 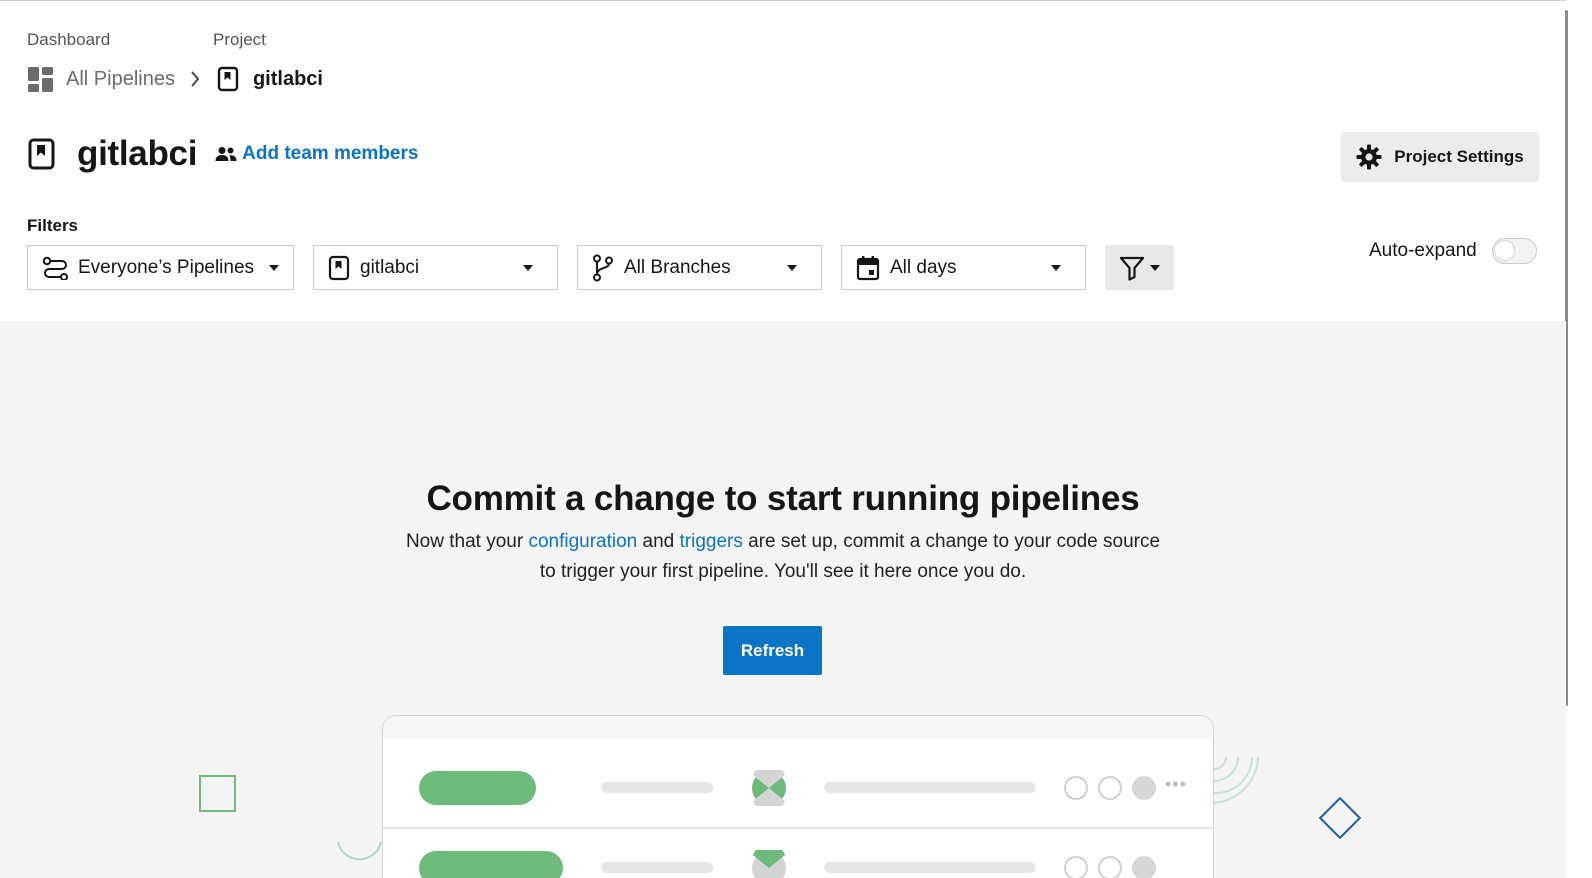 What do you see at coordinates (677, 267) in the screenshot?
I see `branch-filter-value: All Branches` at bounding box center [677, 267].